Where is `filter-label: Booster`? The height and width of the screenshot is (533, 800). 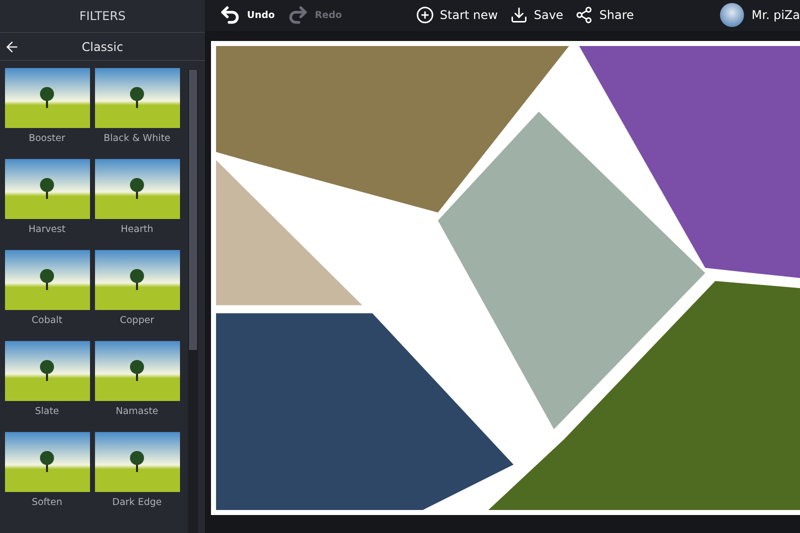
filter-label: Booster is located at coordinates (47, 138).